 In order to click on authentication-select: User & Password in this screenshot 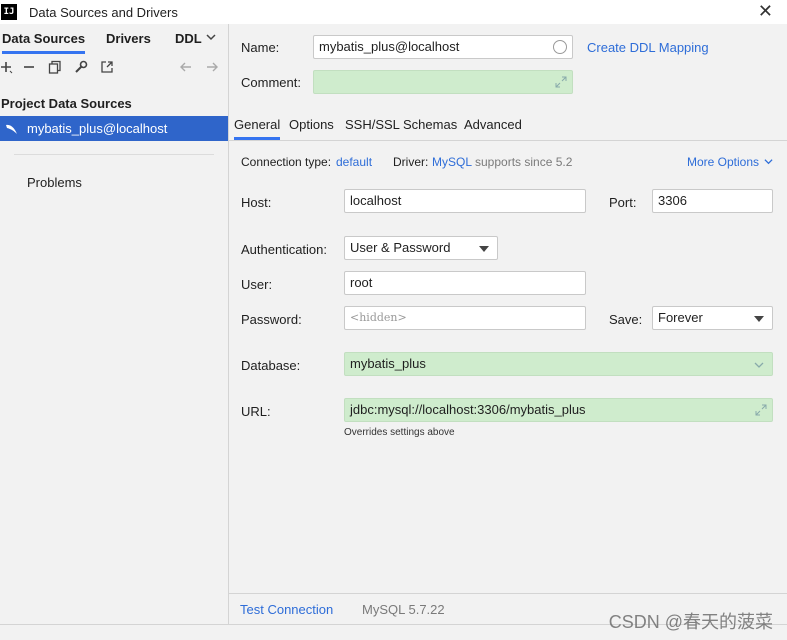, I will do `click(421, 248)`.